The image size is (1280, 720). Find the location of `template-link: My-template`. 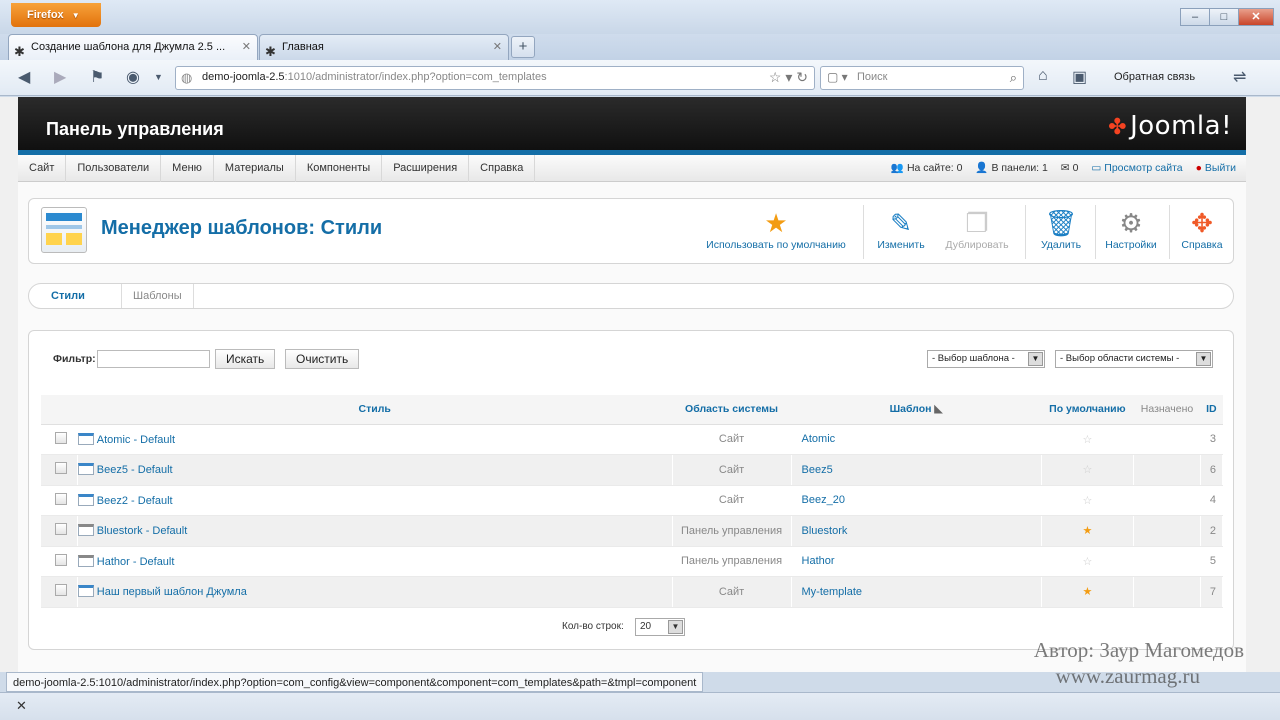

template-link: My-template is located at coordinates (916, 592).